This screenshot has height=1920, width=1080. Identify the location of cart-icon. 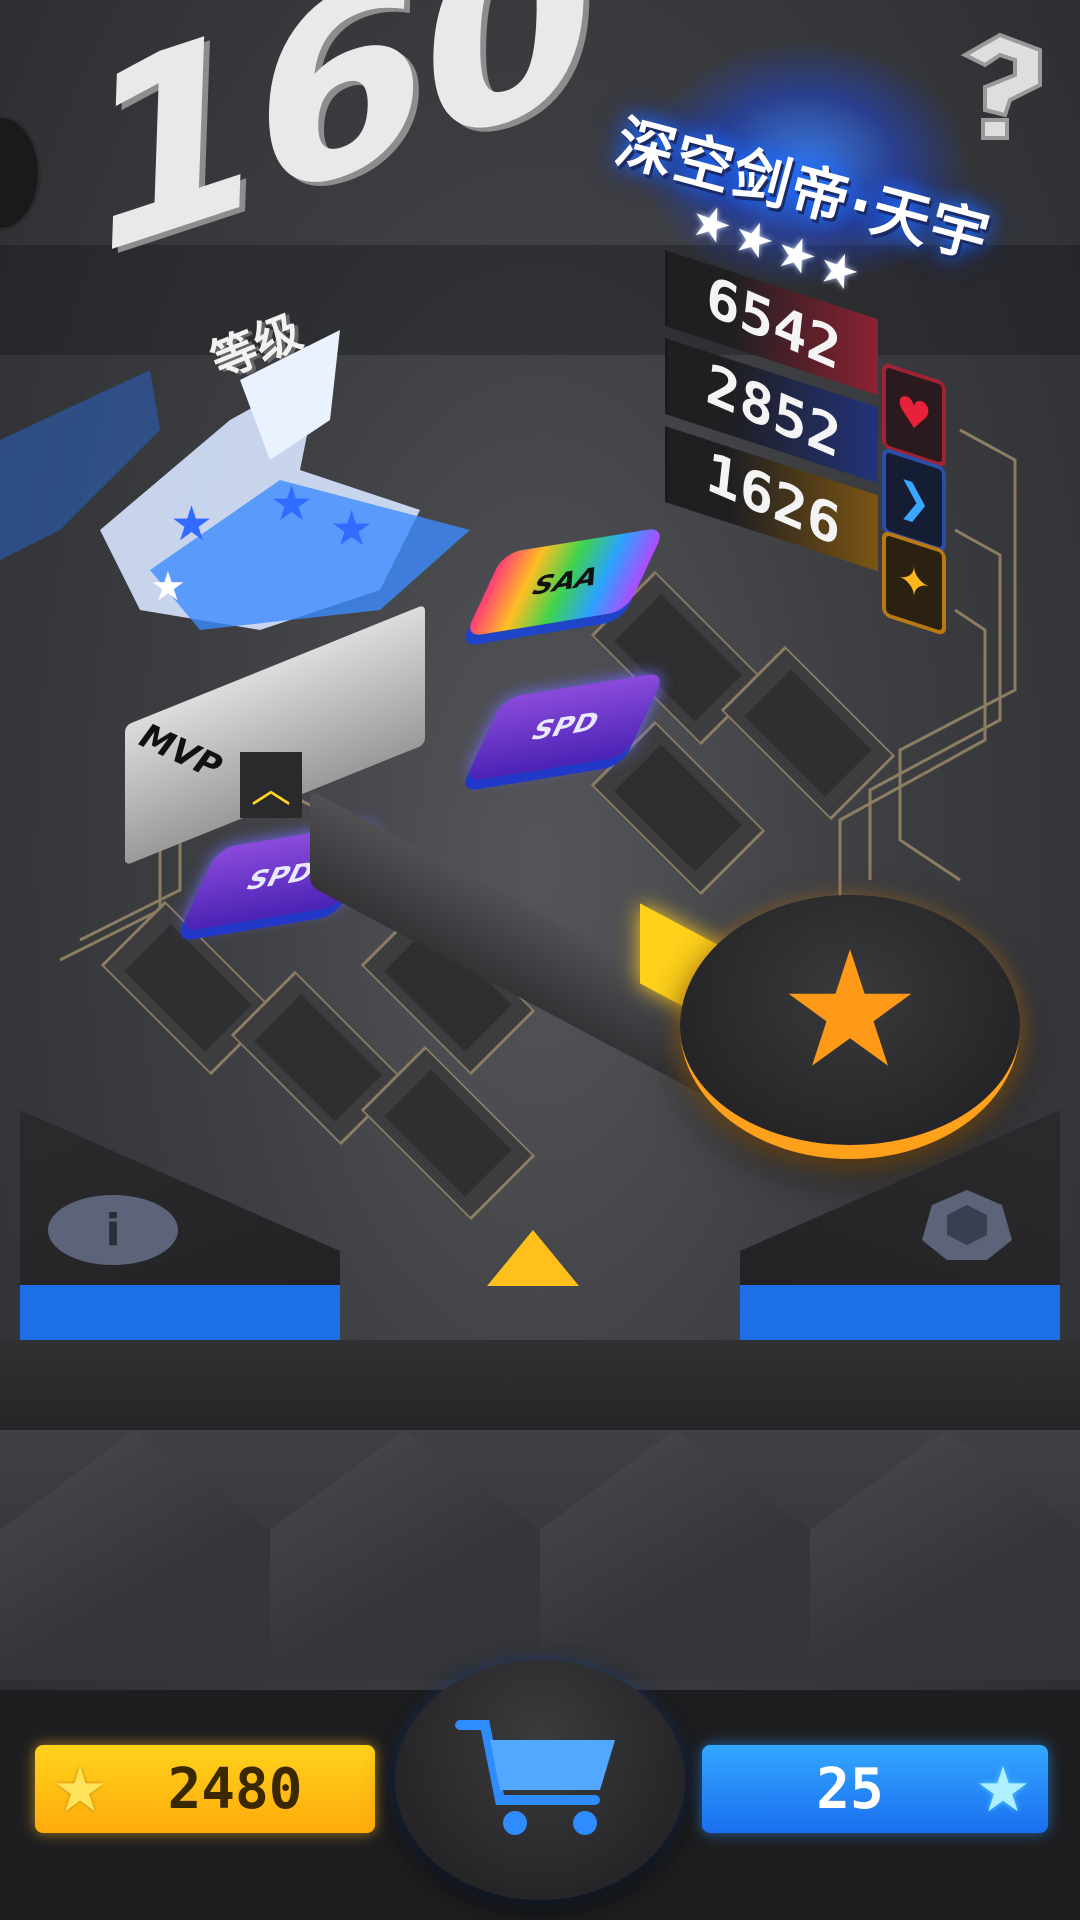
(535, 1777).